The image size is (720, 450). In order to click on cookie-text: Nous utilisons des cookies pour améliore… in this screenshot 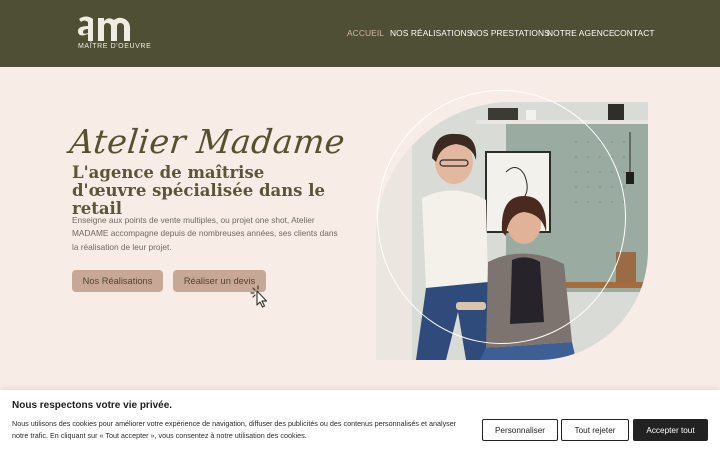, I will do `click(234, 429)`.